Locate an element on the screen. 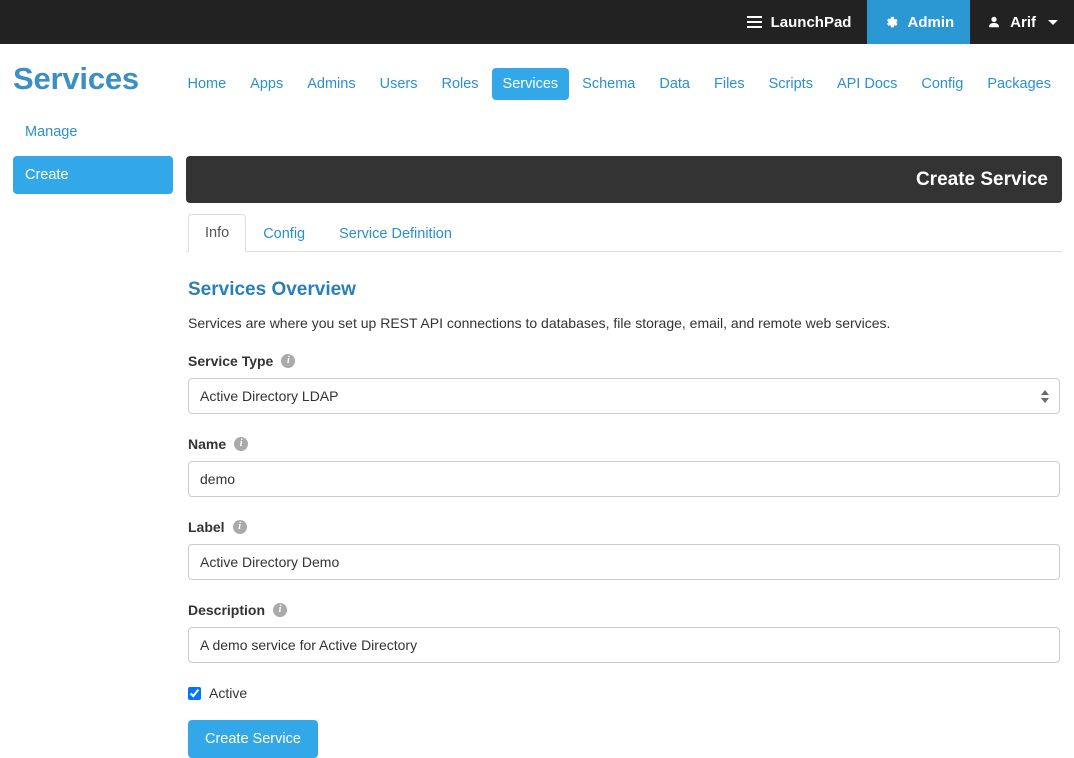  service-type-select: Active Directory LDAP is located at coordinates (624, 396).